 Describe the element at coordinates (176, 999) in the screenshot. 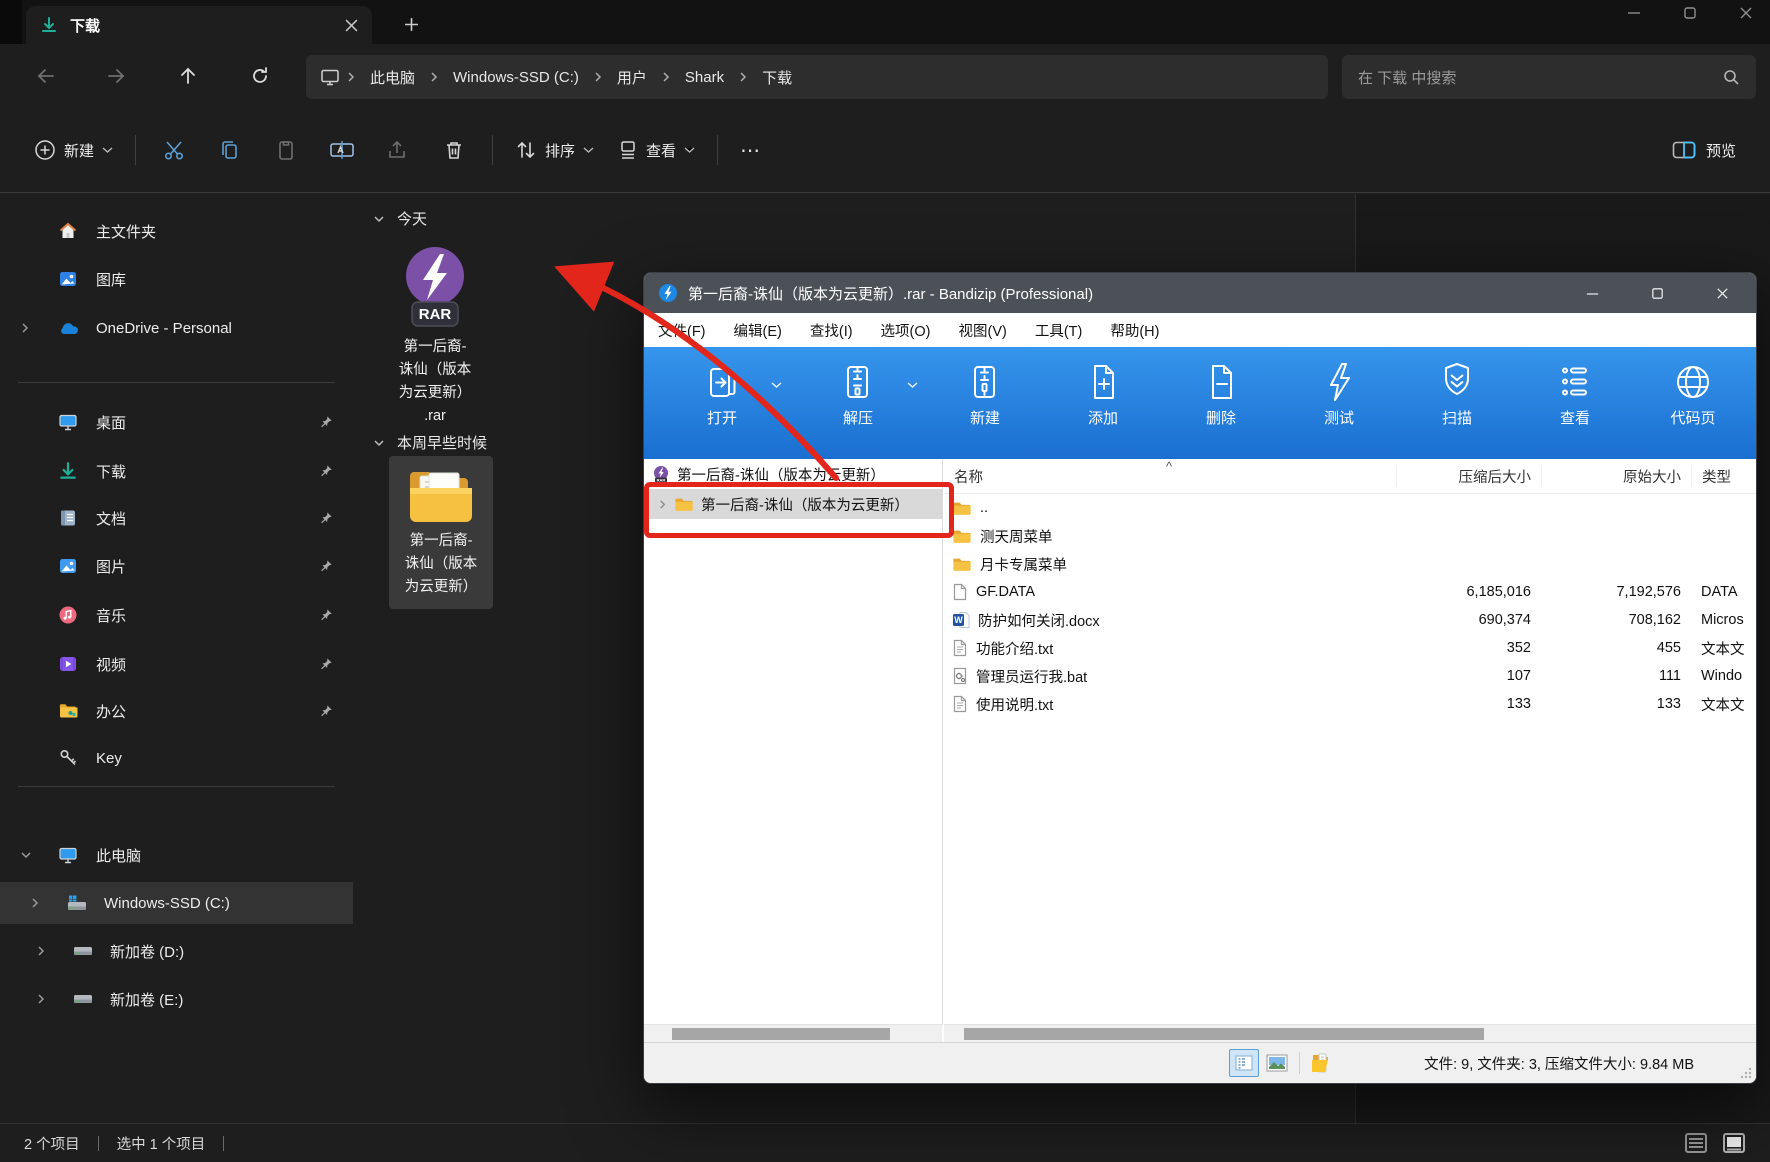

I see `sidebar-item-drive-e: 新加卷 (E:)` at that location.